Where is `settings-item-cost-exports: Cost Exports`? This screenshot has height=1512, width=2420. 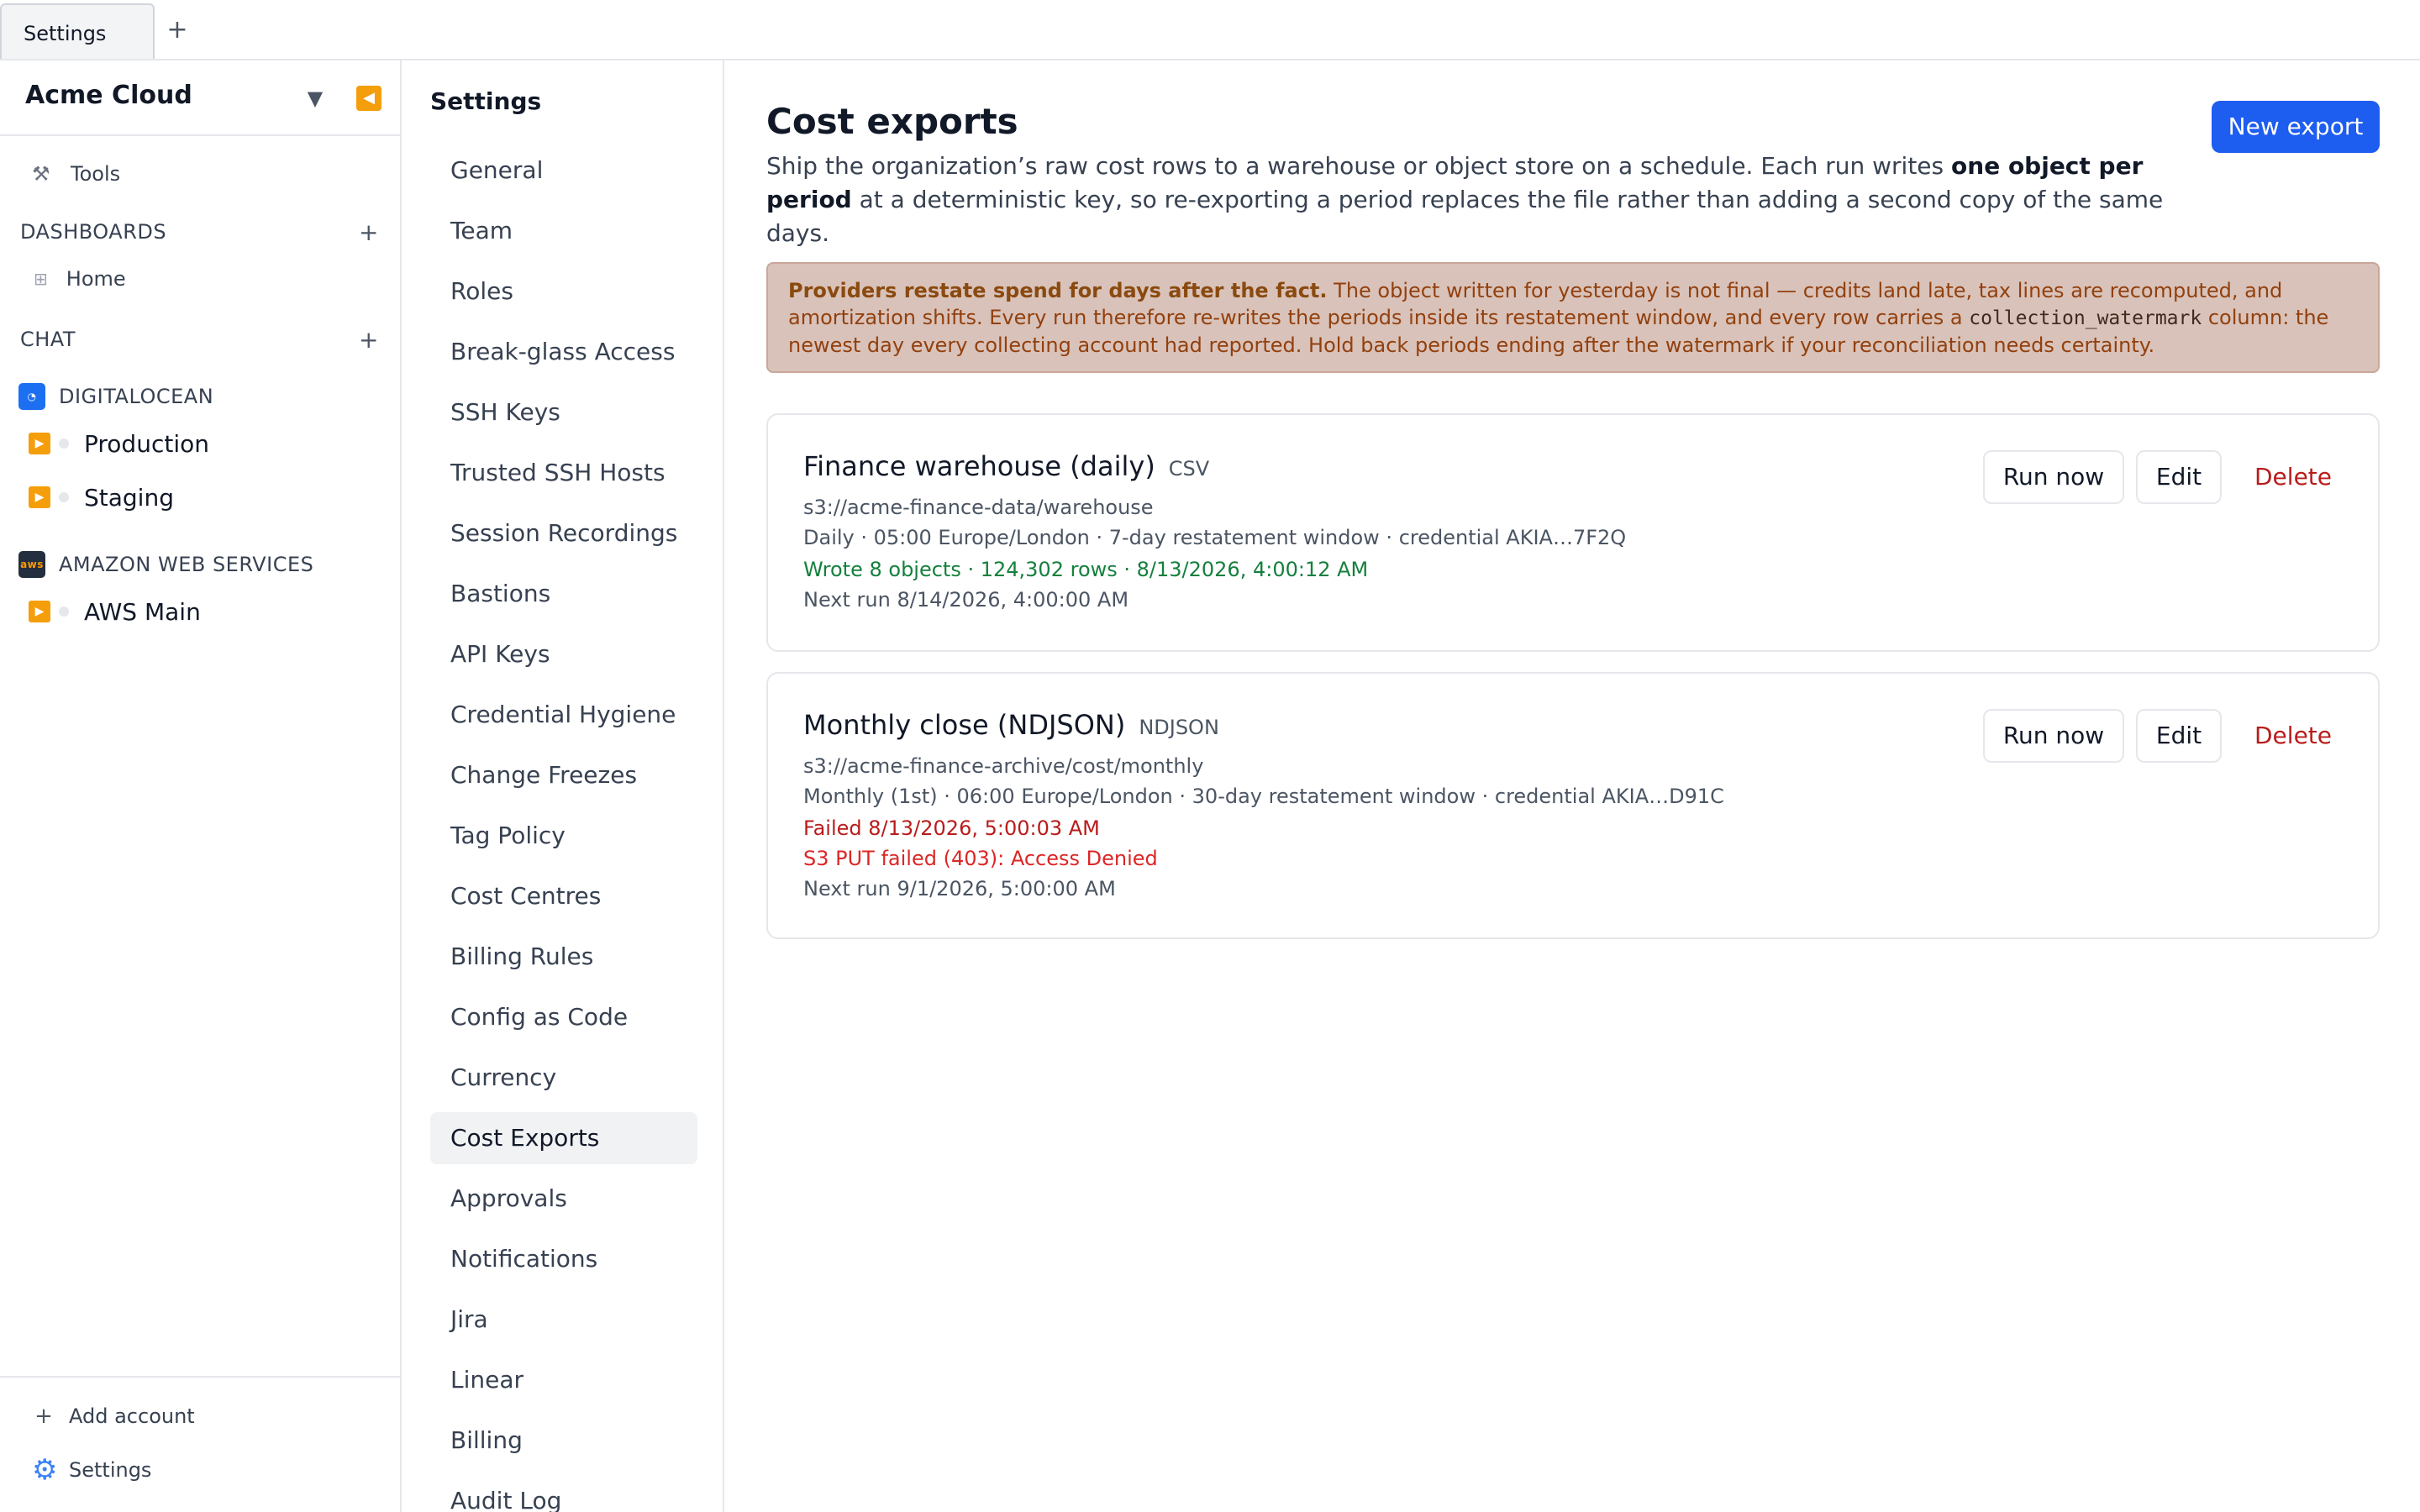
settings-item-cost-exports: Cost Exports is located at coordinates (563, 1138).